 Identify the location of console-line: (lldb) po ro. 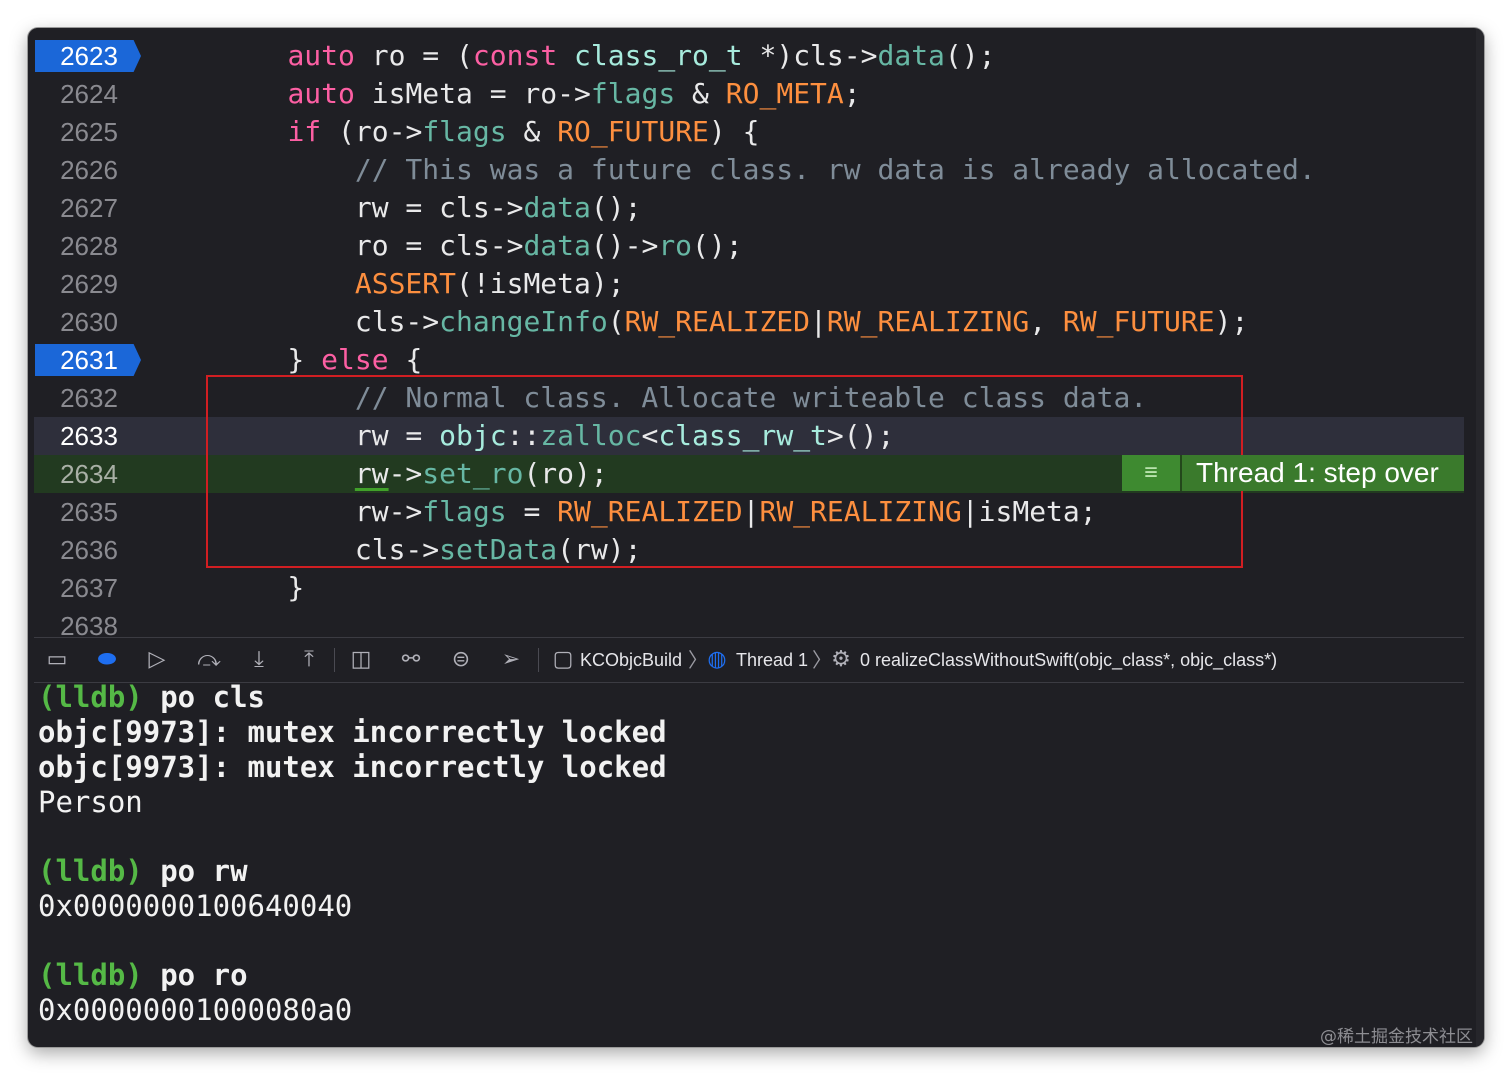
(143, 975).